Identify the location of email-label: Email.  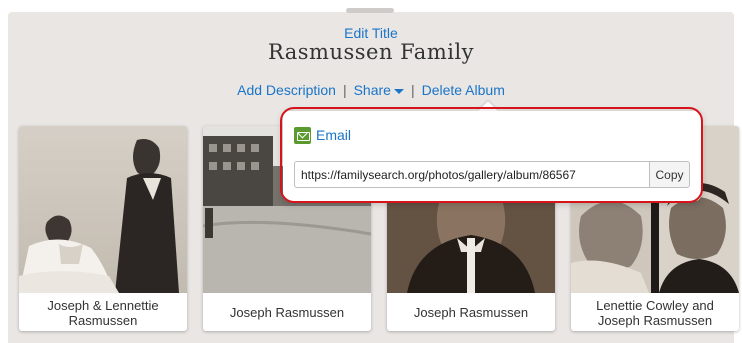
(334, 135).